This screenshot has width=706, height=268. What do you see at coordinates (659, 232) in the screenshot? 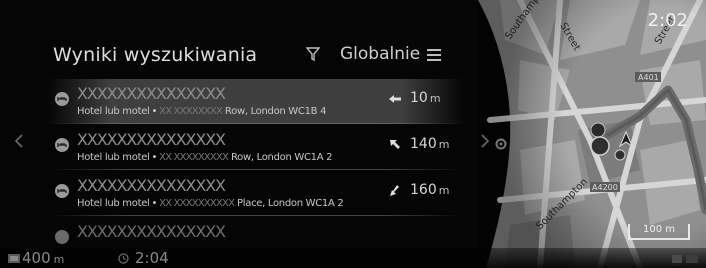
I see `map-scale: 100 m` at bounding box center [659, 232].